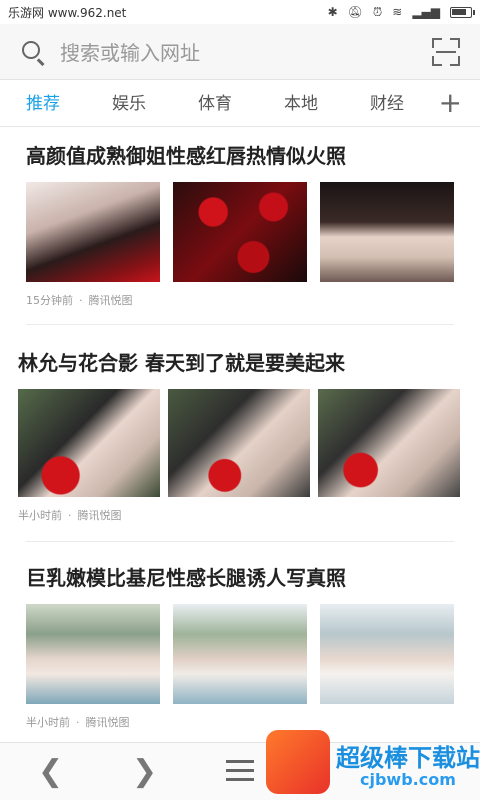 Image resolution: width=480 pixels, height=800 pixels. Describe the element at coordinates (408, 779) in the screenshot. I see `watermark-url: cjbwb.com` at that location.